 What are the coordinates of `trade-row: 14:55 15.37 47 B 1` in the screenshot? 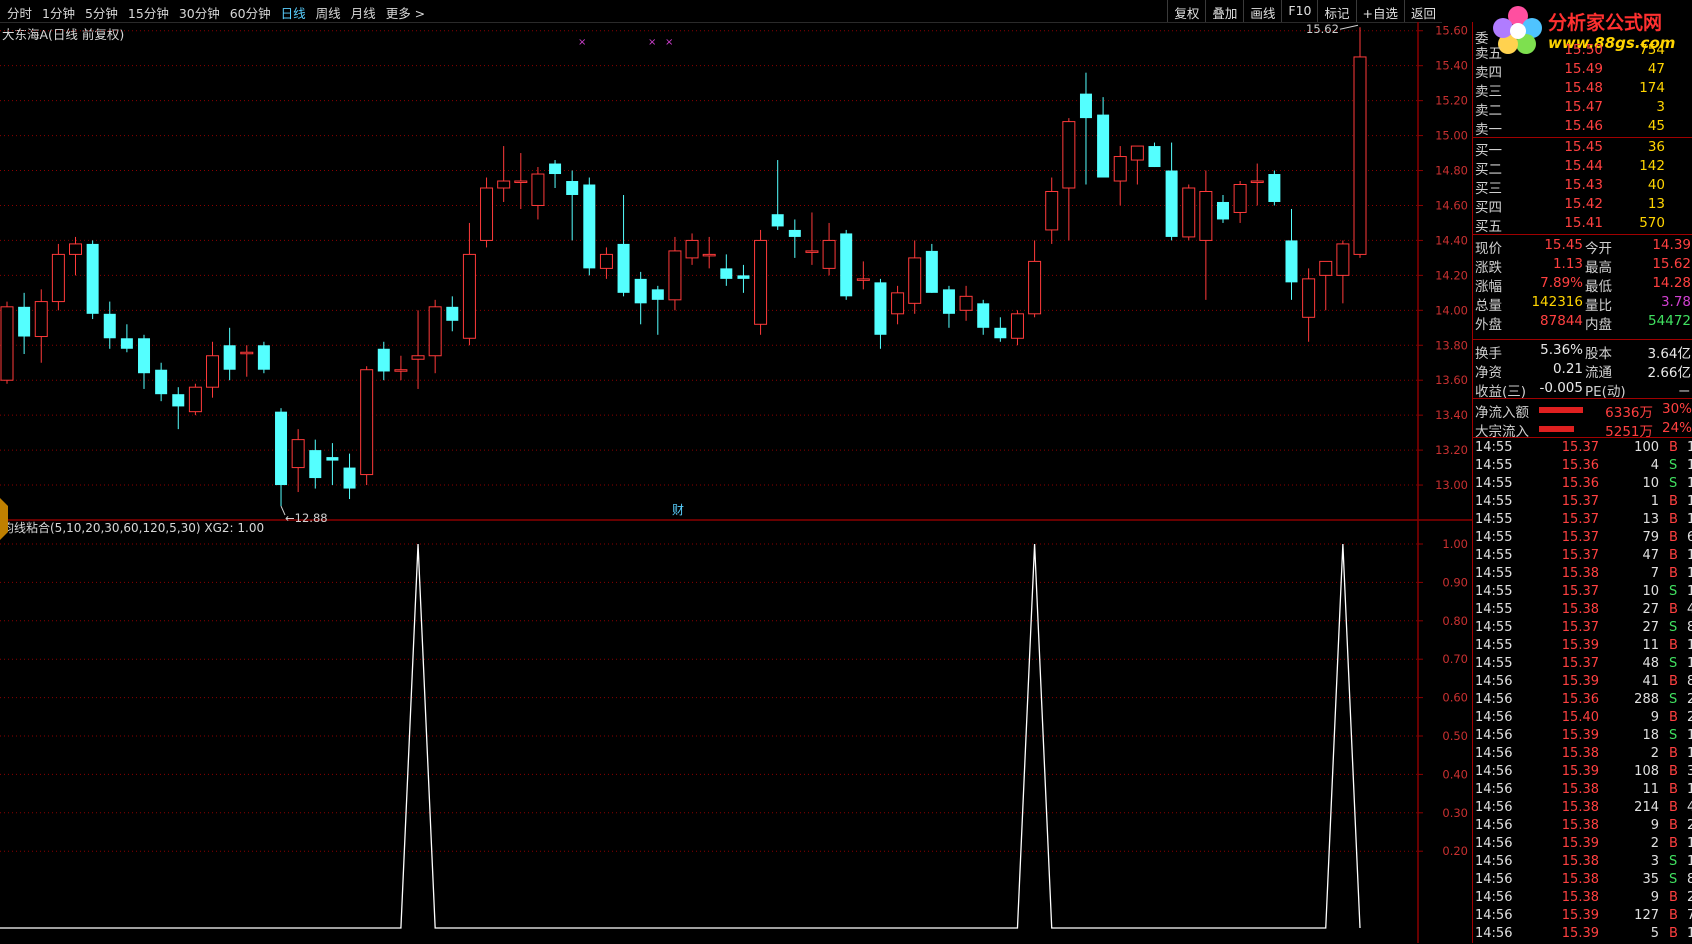 It's located at (1582, 557).